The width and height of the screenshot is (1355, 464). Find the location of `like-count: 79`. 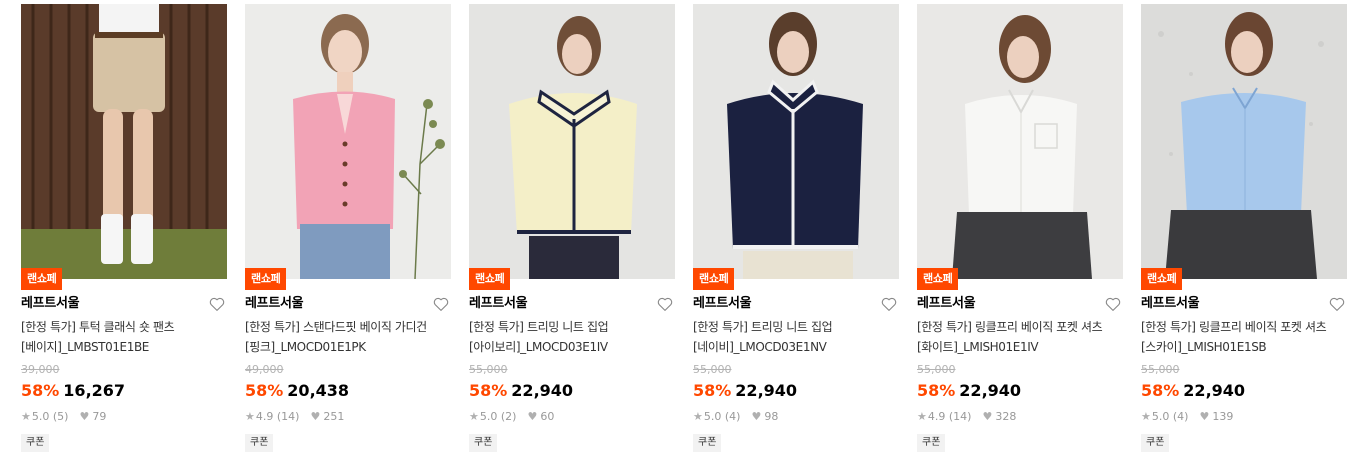

like-count: 79 is located at coordinates (99, 416).